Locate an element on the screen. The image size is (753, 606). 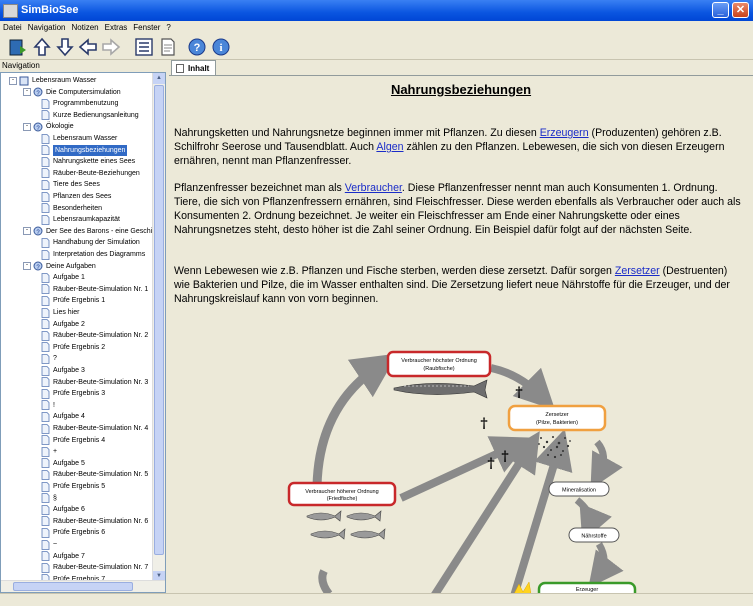
tree-item: Räuber-Beute-Simulation Nr. 1 is located at coordinates (94, 289).